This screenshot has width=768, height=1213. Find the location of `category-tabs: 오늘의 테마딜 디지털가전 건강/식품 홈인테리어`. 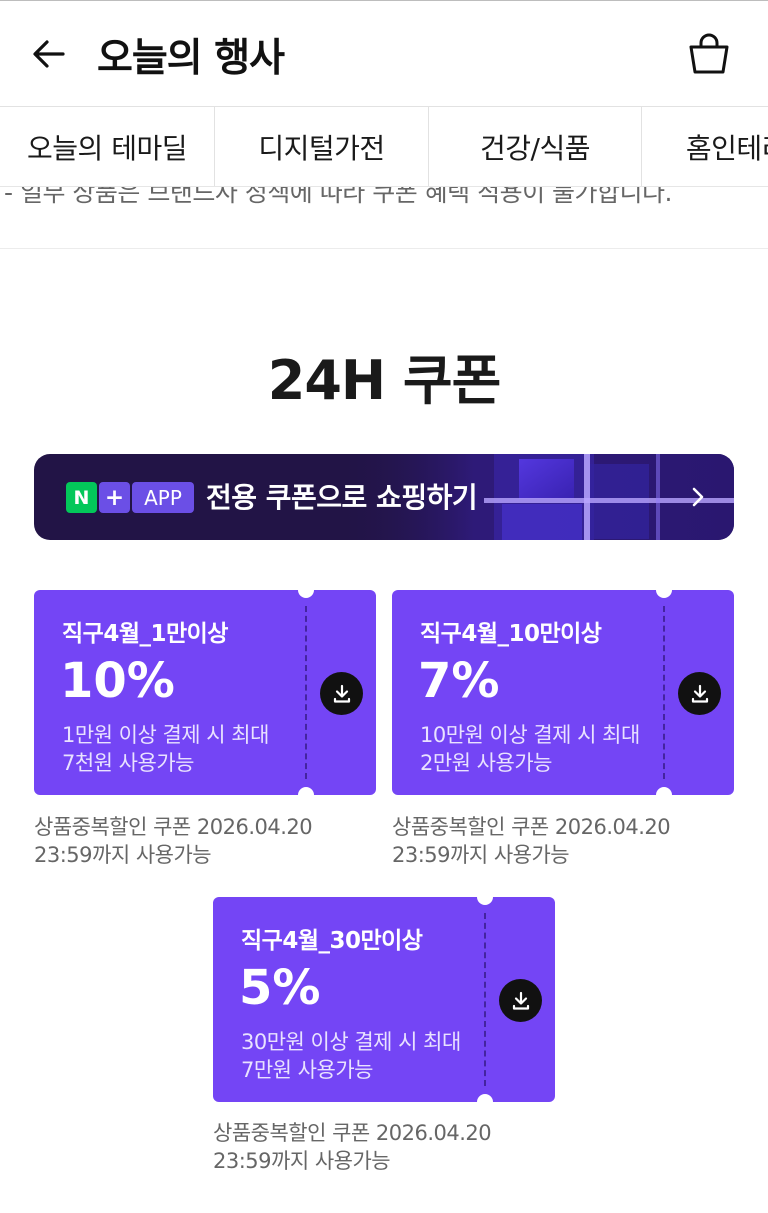

category-tabs: 오늘의 테마딜 디지털가전 건강/식품 홈인테리어 is located at coordinates (384, 147).